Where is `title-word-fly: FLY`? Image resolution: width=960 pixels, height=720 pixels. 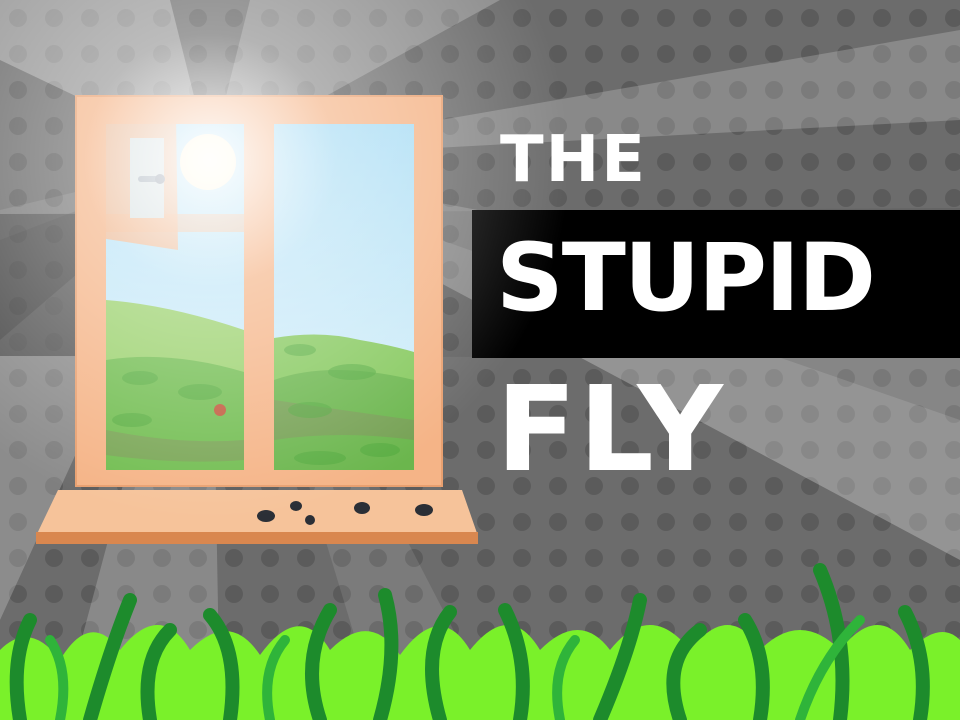
title-word-fly: FLY is located at coordinates (610, 429).